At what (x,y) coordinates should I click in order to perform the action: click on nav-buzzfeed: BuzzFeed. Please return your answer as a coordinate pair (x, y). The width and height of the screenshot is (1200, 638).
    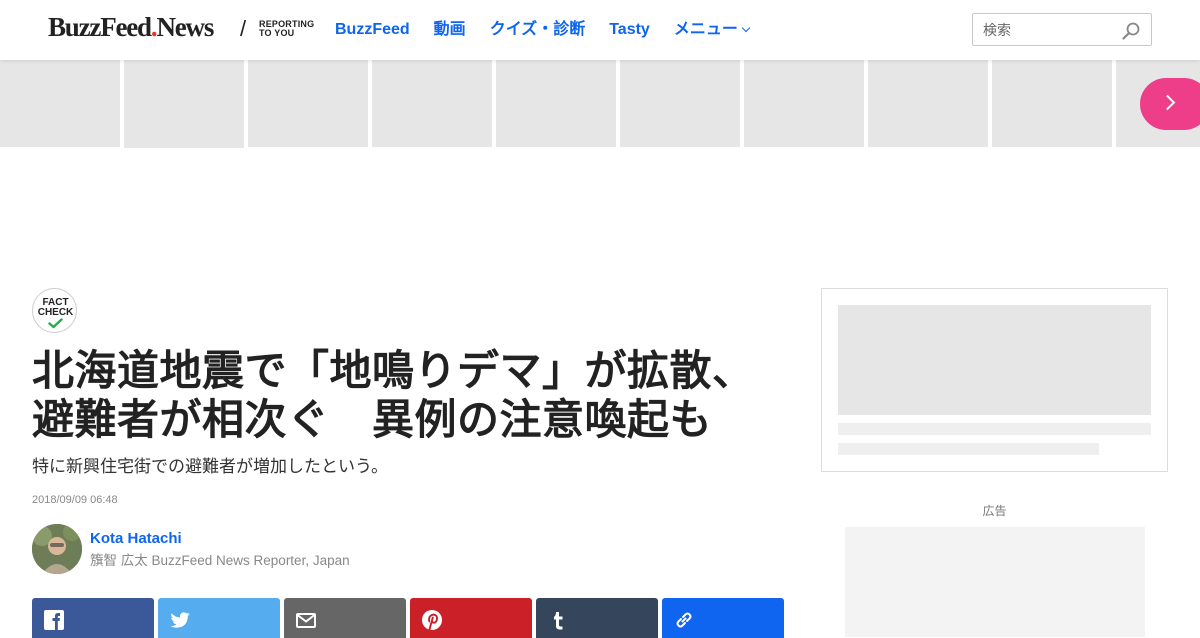
    Looking at the image, I should click on (372, 30).